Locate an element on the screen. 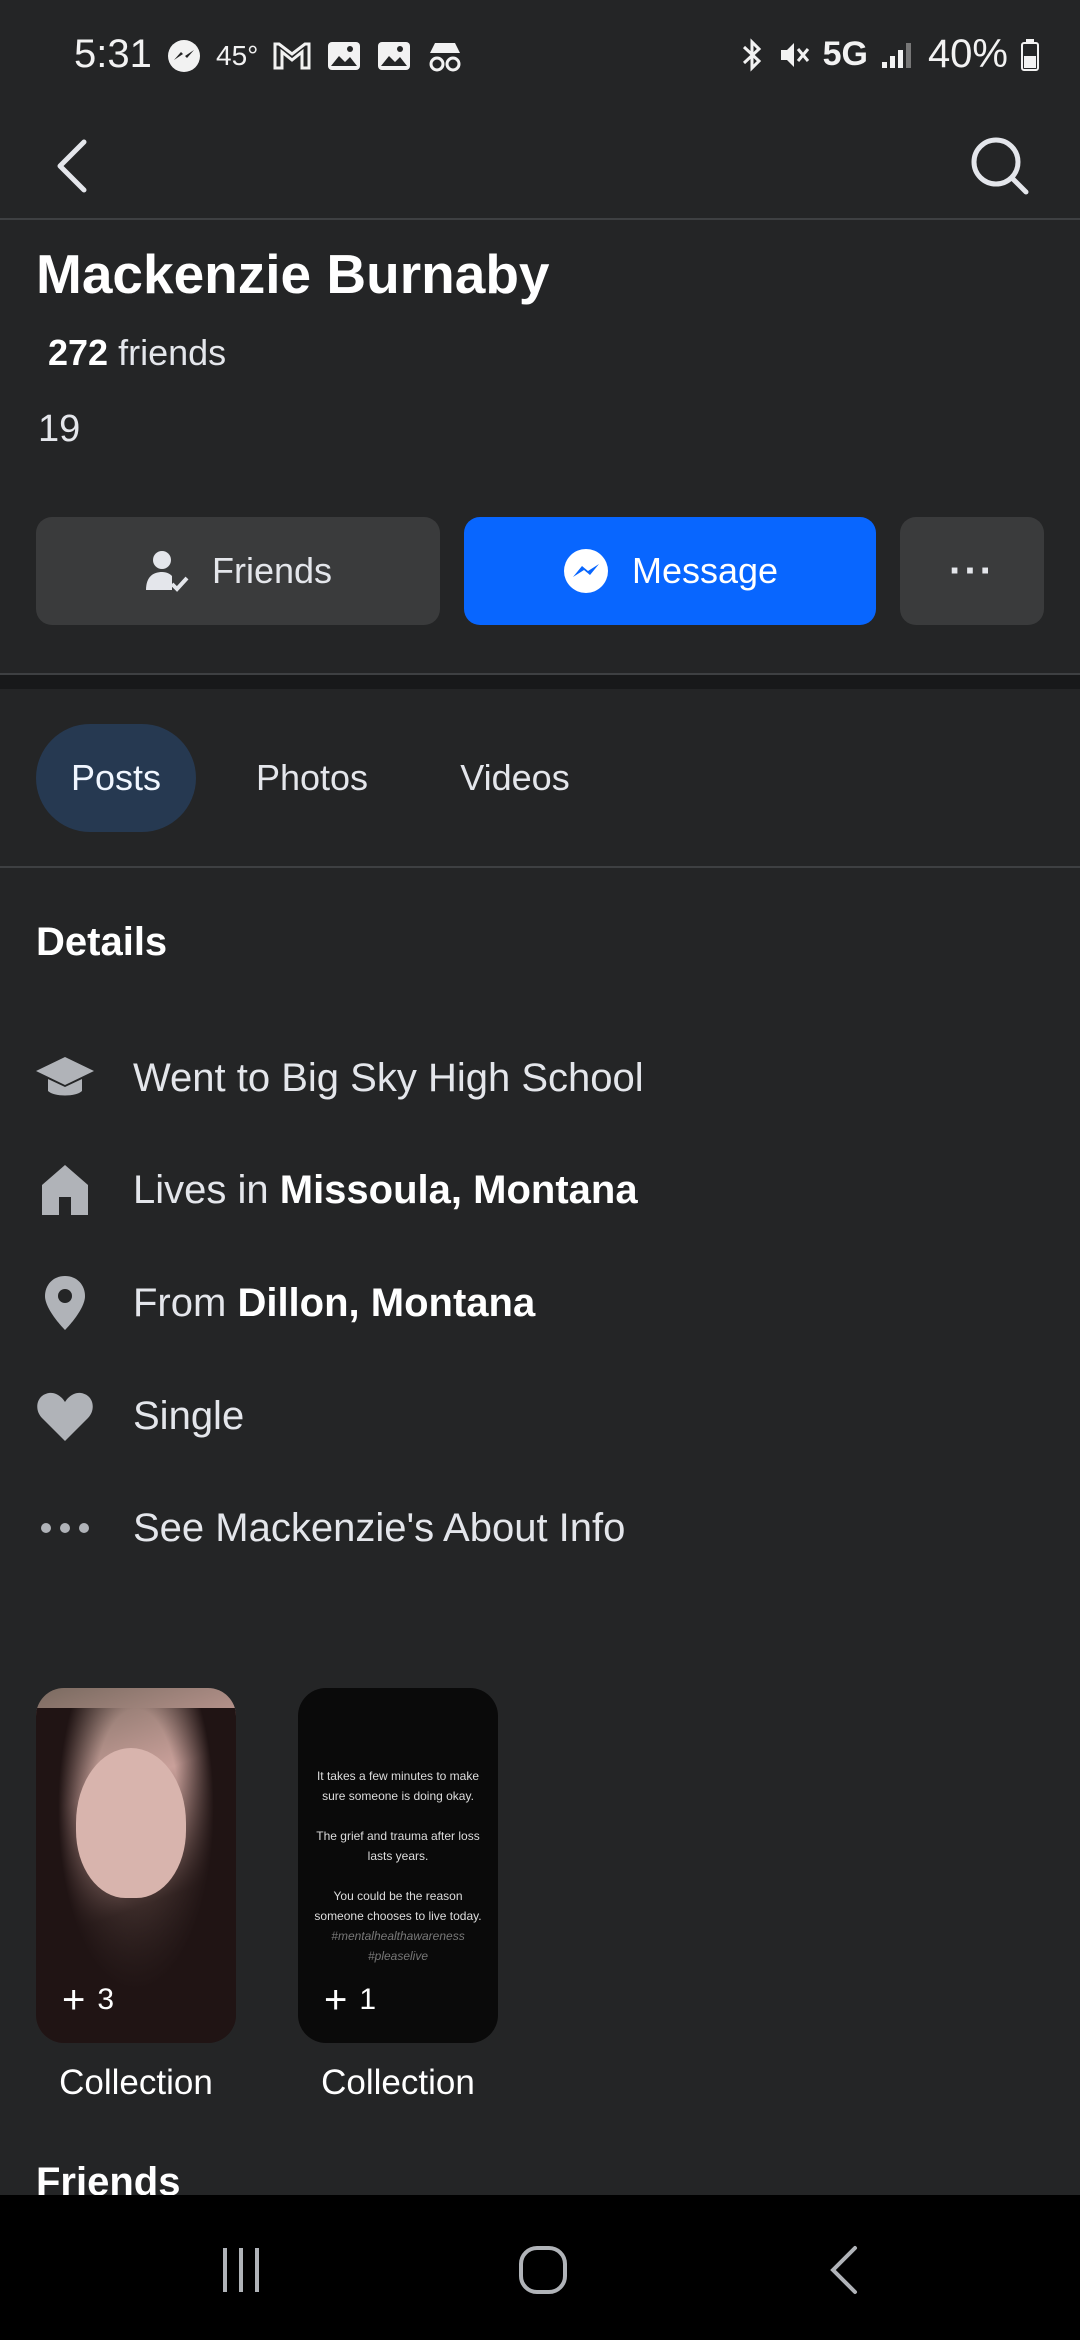 The height and width of the screenshot is (2340, 1080). status-bar: 5:31 45° 5G 40% is located at coordinates (540, 55).